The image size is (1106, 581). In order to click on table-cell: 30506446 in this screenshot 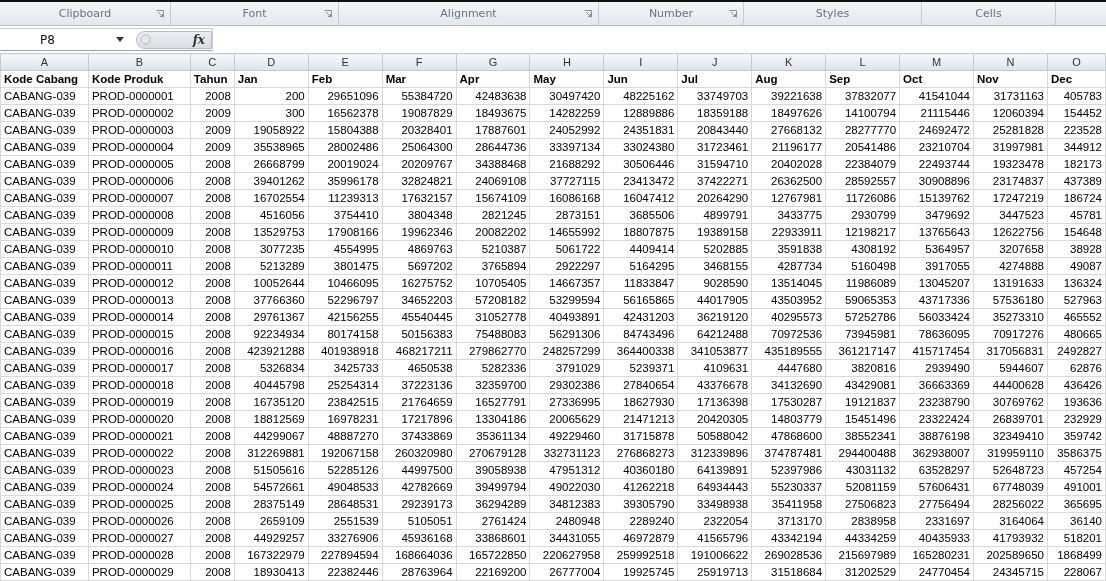, I will do `click(640, 164)`.